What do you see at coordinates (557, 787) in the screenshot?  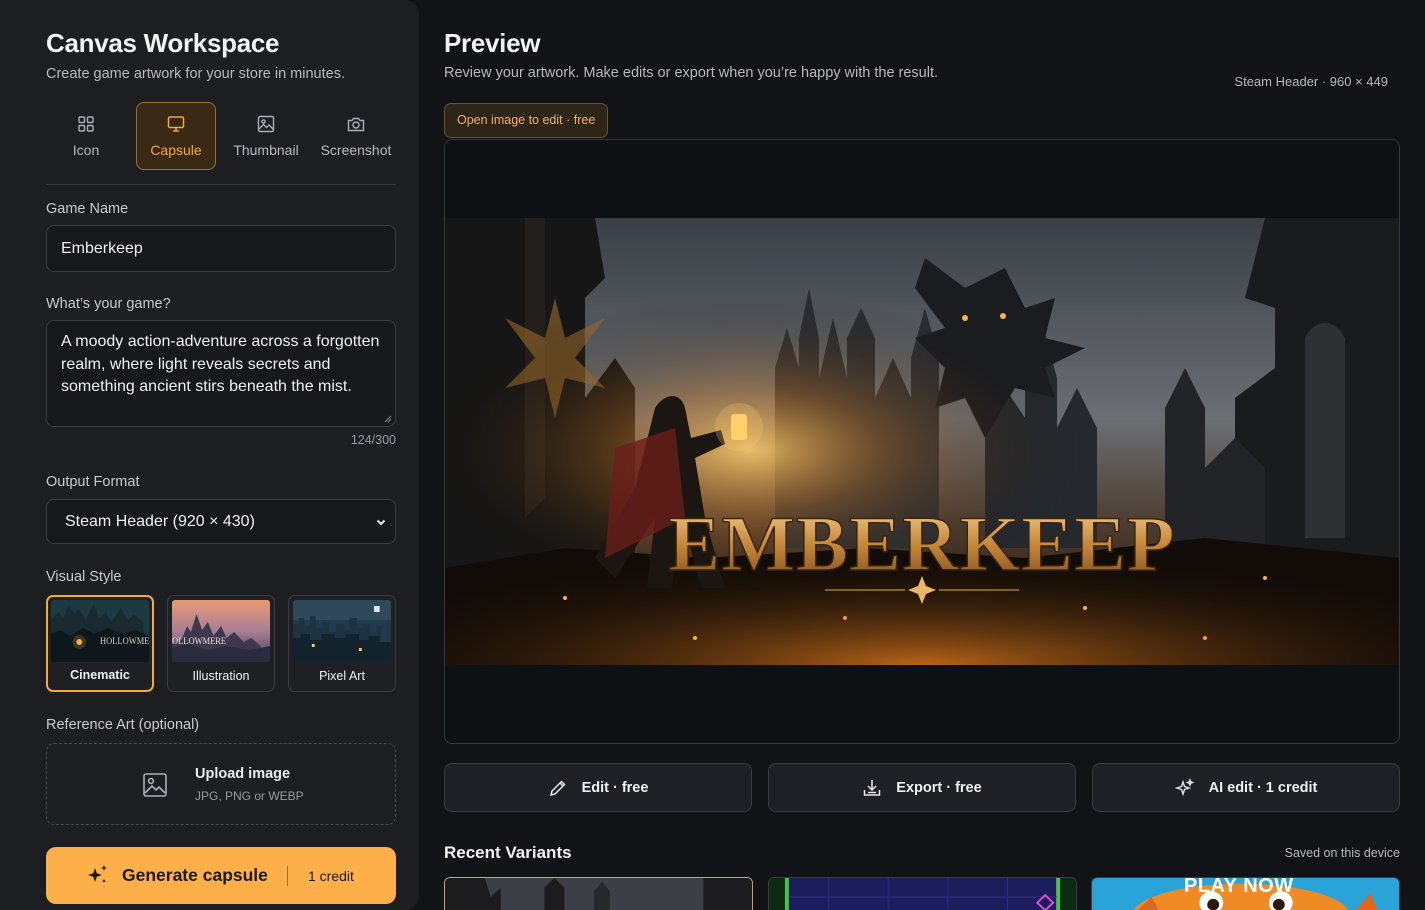 I see `pencil-icon` at bounding box center [557, 787].